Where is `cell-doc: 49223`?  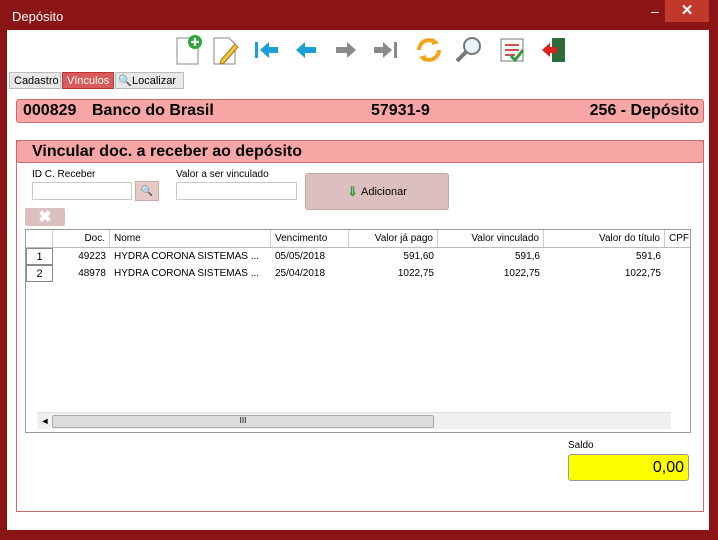
cell-doc: 49223 is located at coordinates (92, 256).